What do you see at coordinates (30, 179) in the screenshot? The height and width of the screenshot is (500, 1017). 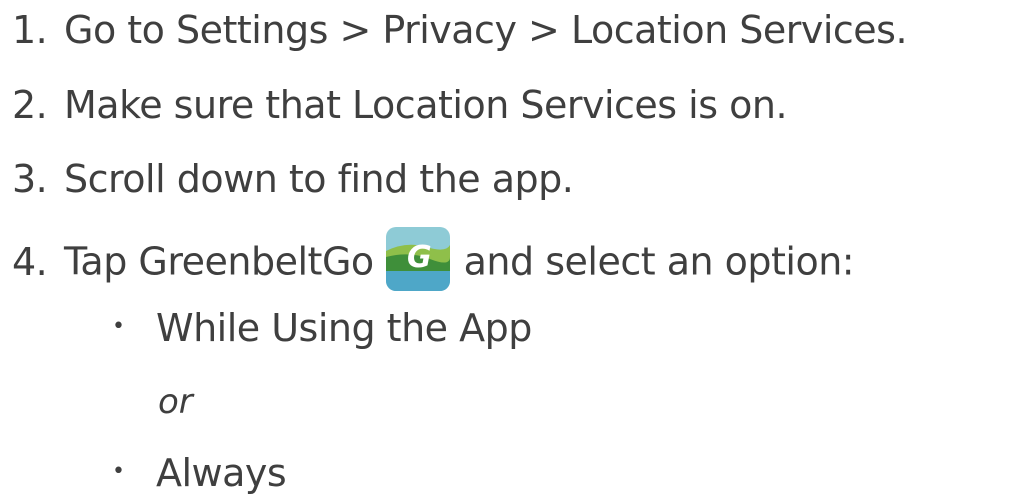 I see `step-number: 3.` at bounding box center [30, 179].